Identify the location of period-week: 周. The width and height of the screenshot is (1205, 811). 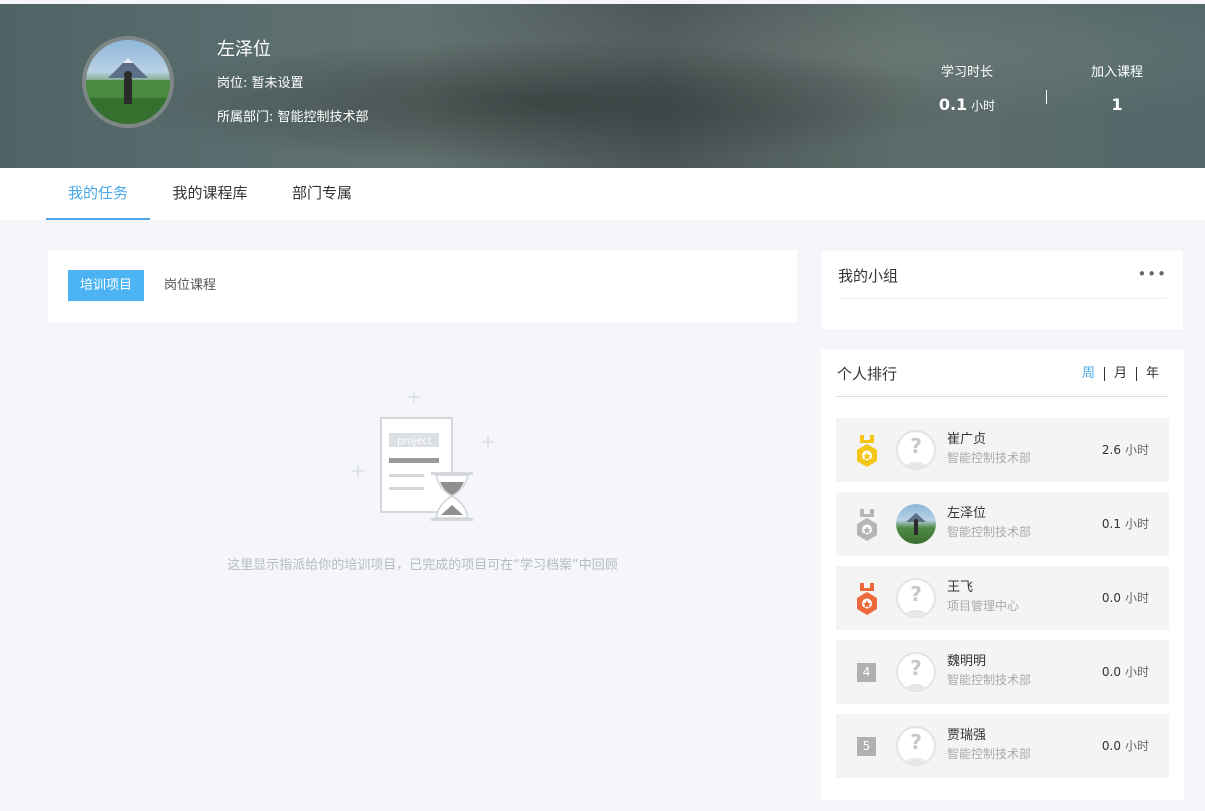
(1088, 374).